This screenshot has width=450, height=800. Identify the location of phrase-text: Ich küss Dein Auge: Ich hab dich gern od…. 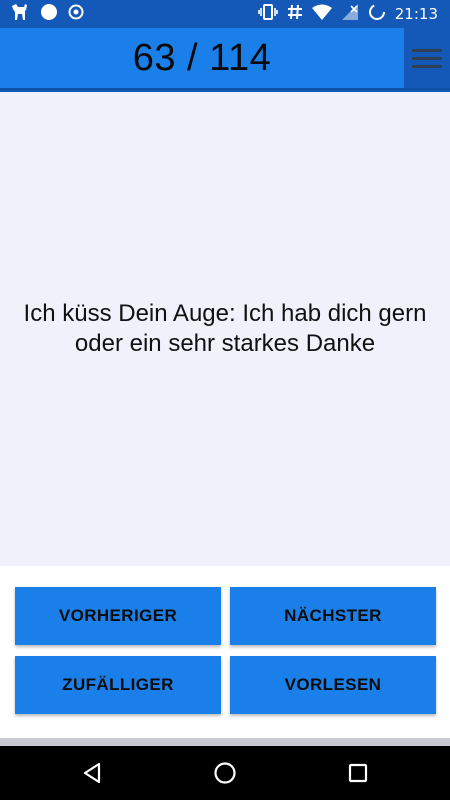
(225, 328).